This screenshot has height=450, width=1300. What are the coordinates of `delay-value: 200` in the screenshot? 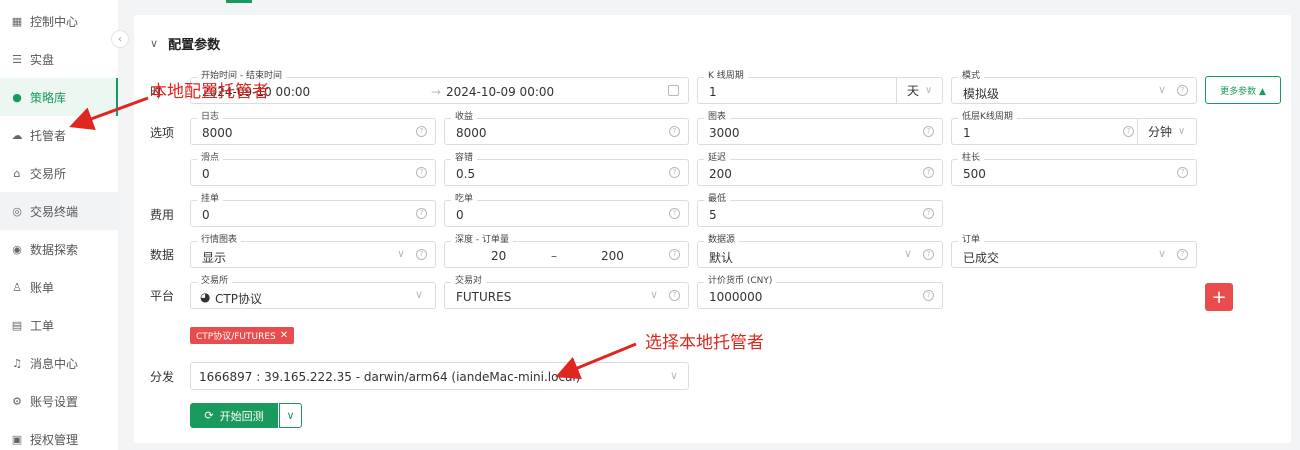 It's located at (720, 174).